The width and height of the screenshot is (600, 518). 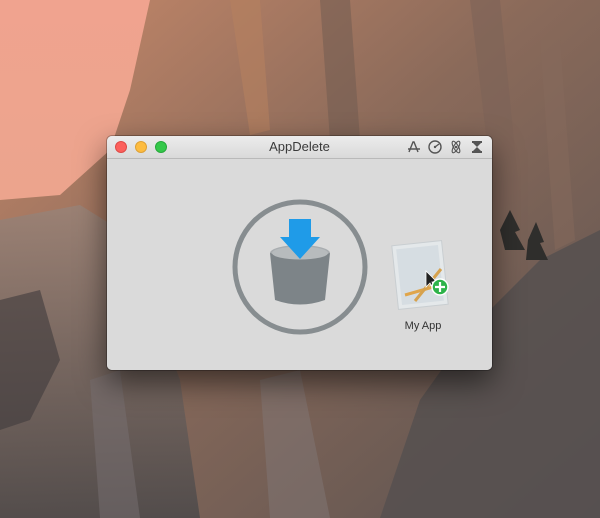 I want to click on plus-icon, so click(x=440, y=287).